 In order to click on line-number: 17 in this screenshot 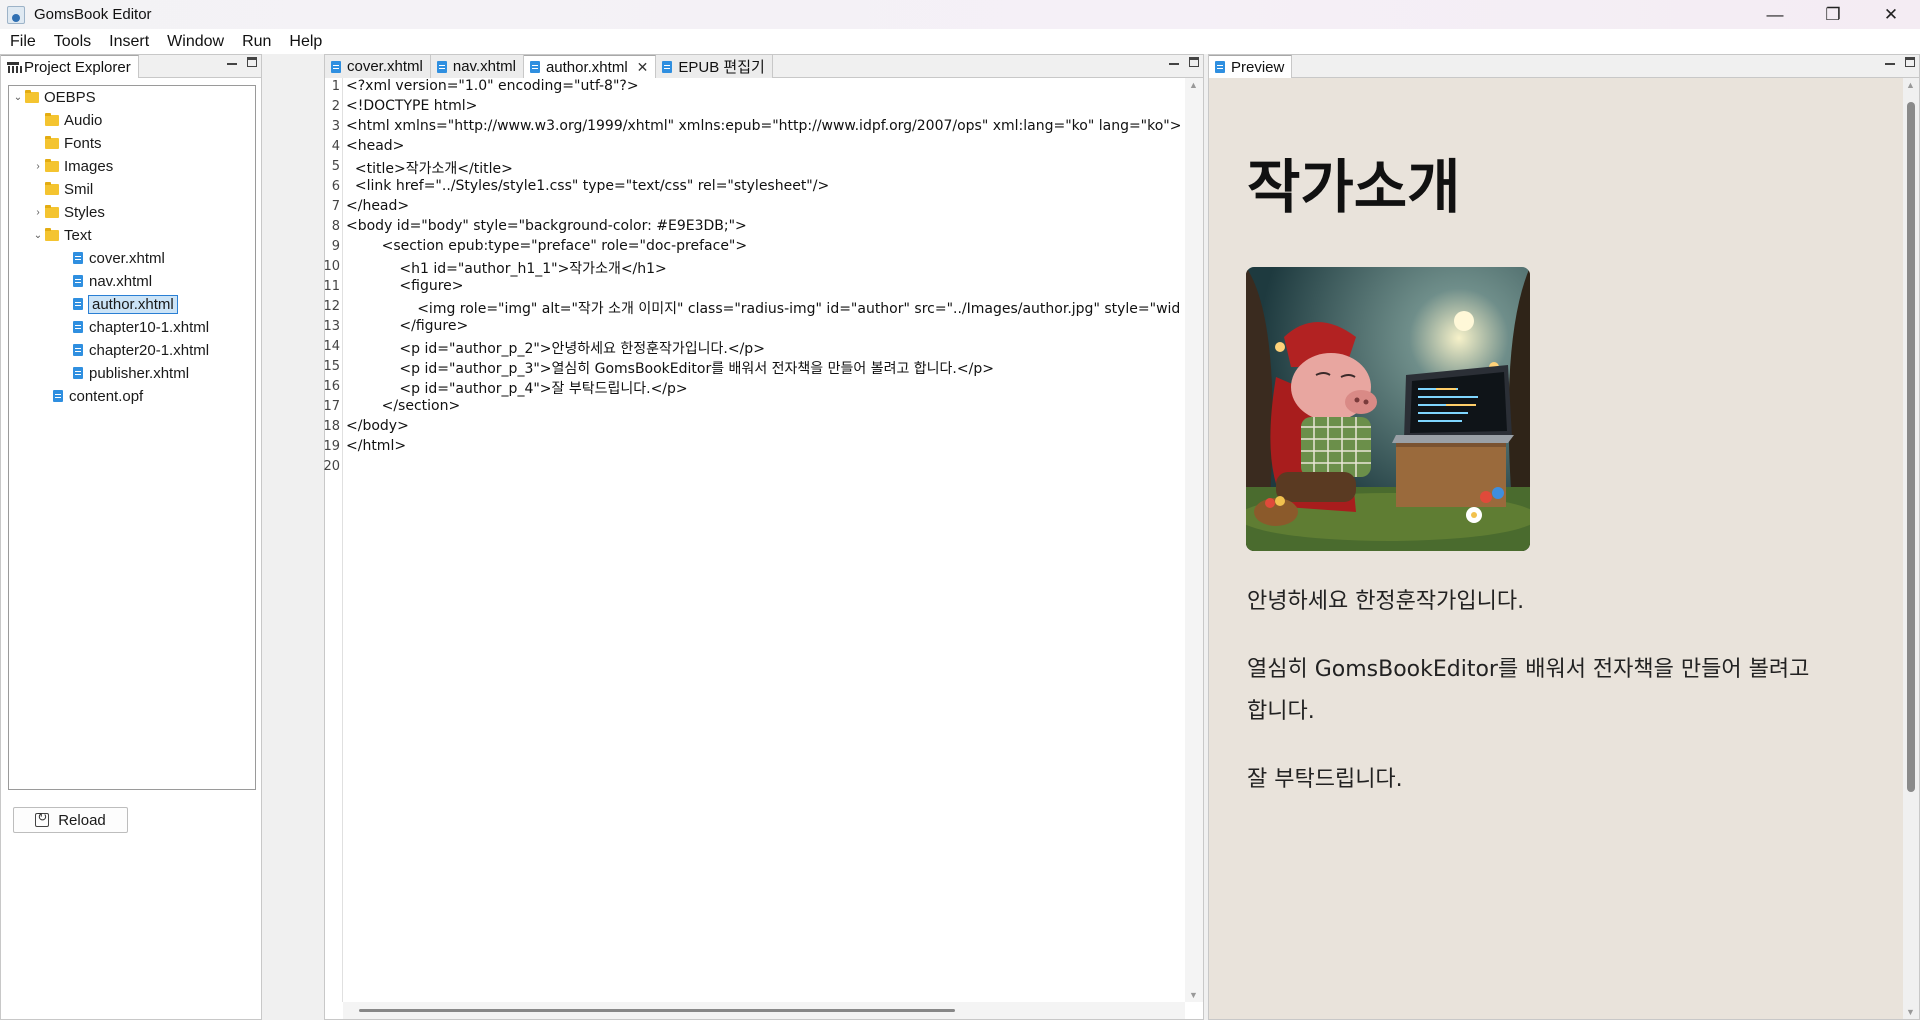, I will do `click(331, 406)`.